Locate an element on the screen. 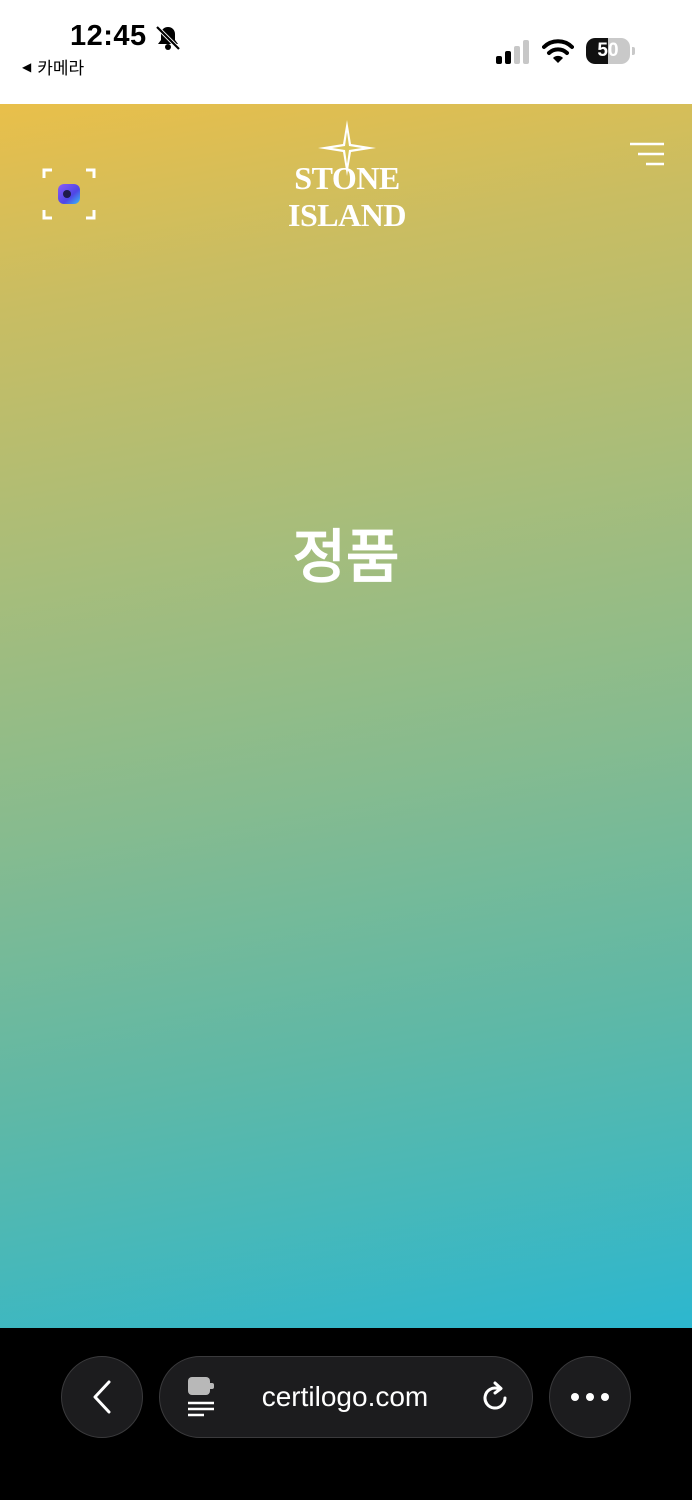  page-icon is located at coordinates (201, 1397).